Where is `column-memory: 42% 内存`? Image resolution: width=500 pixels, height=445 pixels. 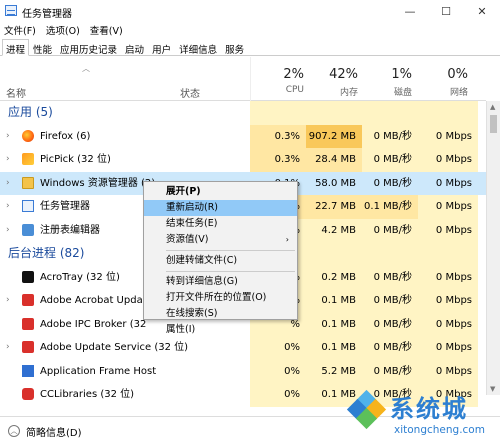
column-memory: 42% 内存 is located at coordinates (329, 82).